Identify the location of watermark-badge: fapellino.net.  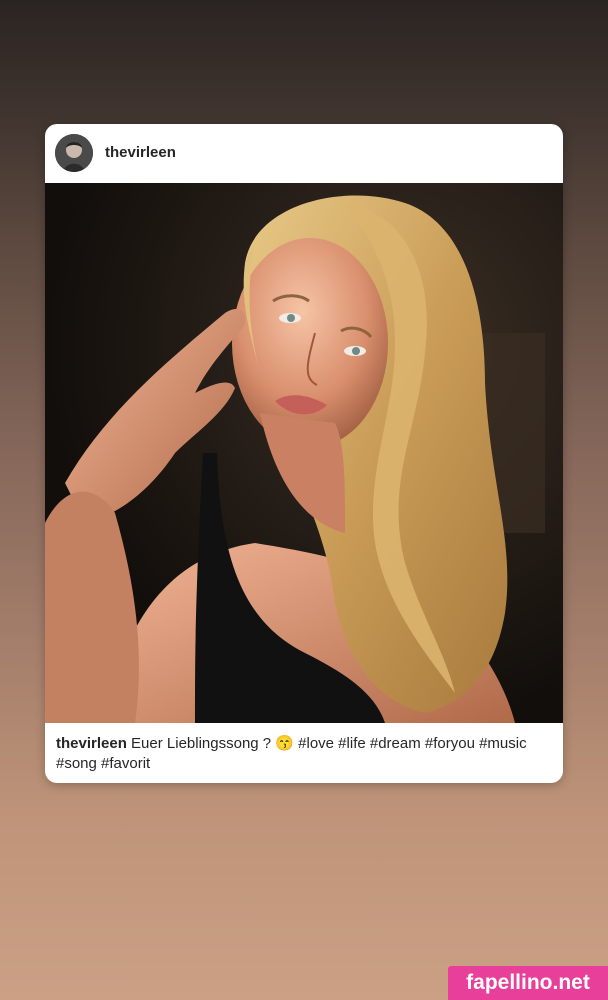
(528, 983).